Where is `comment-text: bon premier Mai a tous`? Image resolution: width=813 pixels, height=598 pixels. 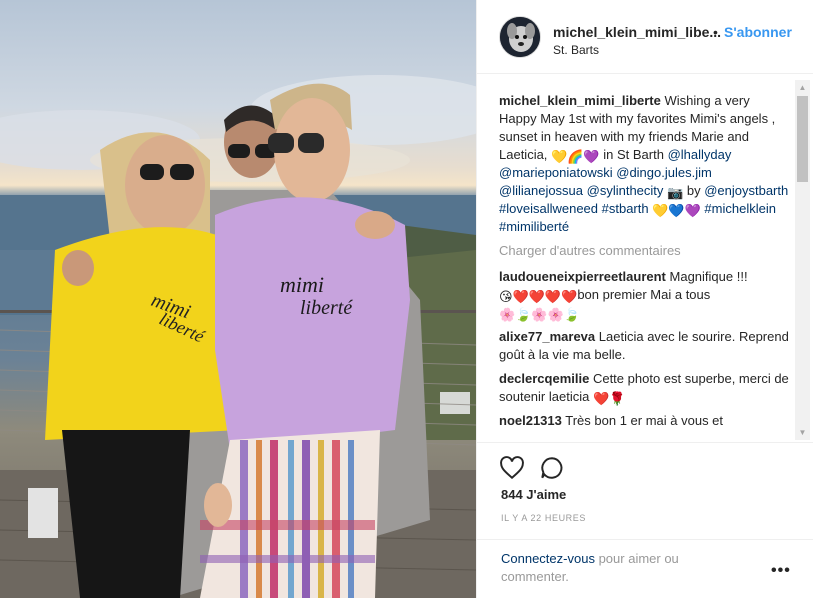
comment-text: bon premier Mai a tous is located at coordinates (644, 294).